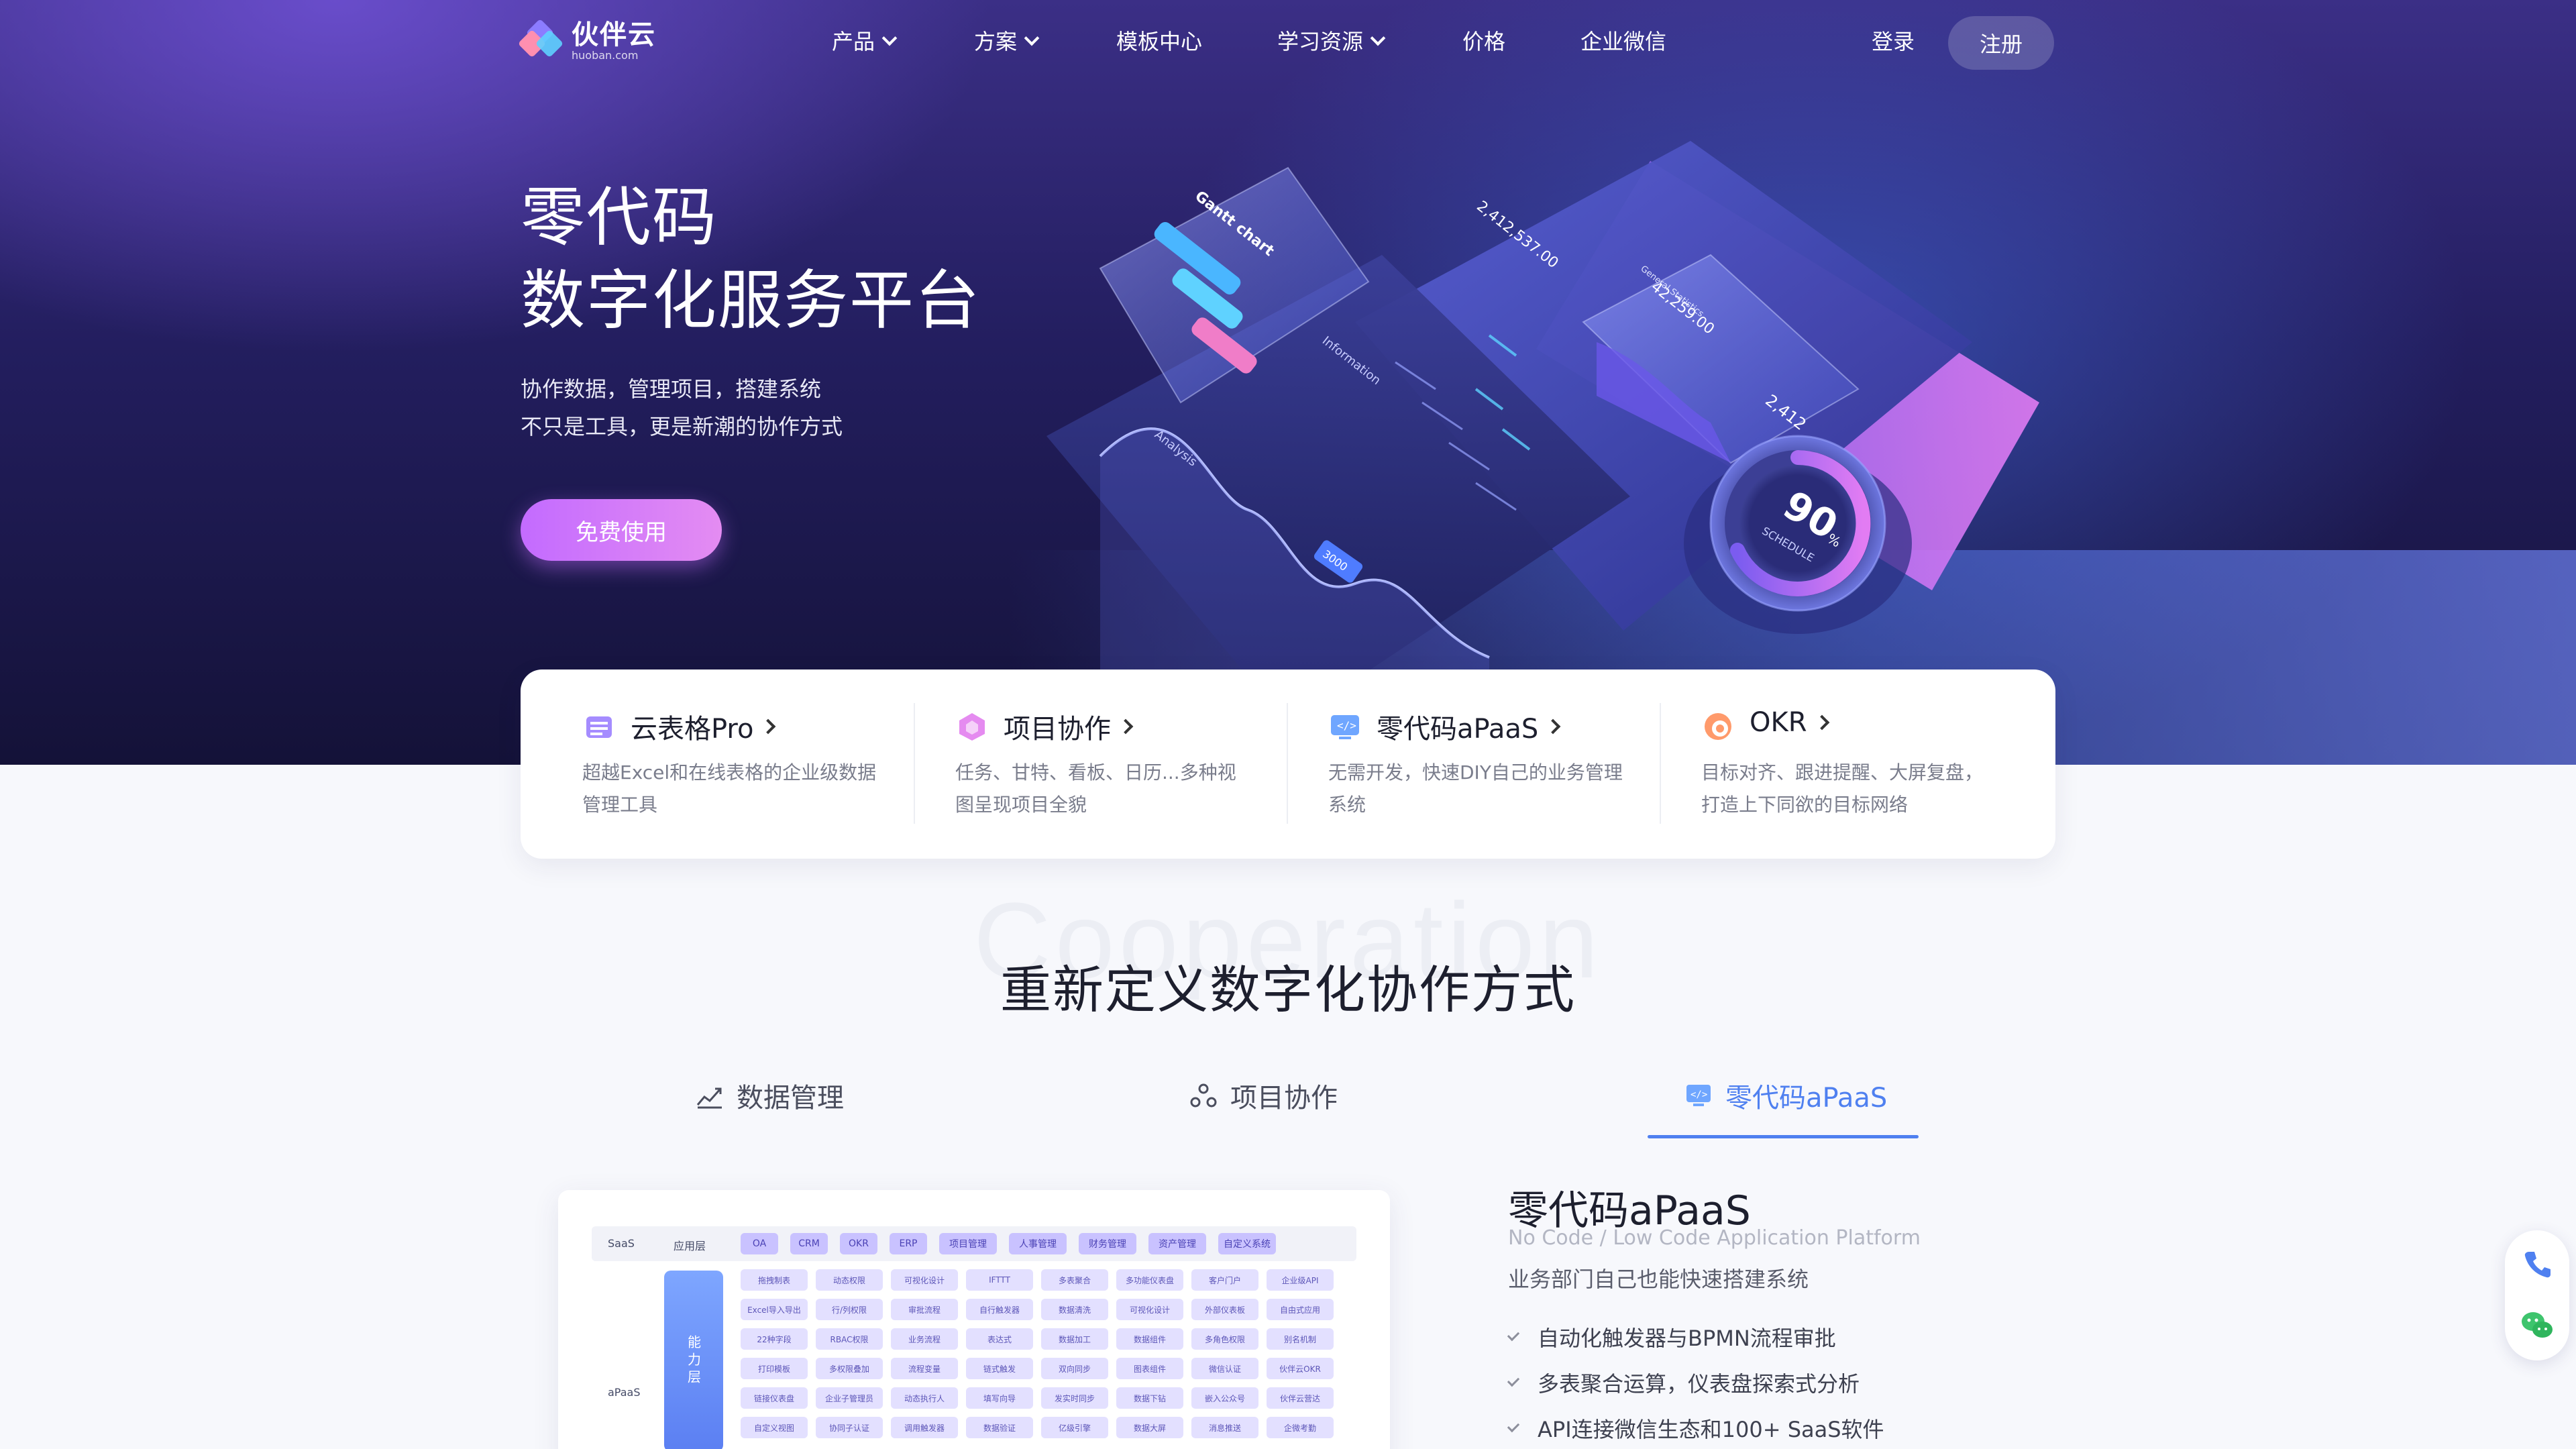 Image resolution: width=2576 pixels, height=1449 pixels. I want to click on detail-subtitle: No Code / Low Code Application Platform, so click(1714, 1238).